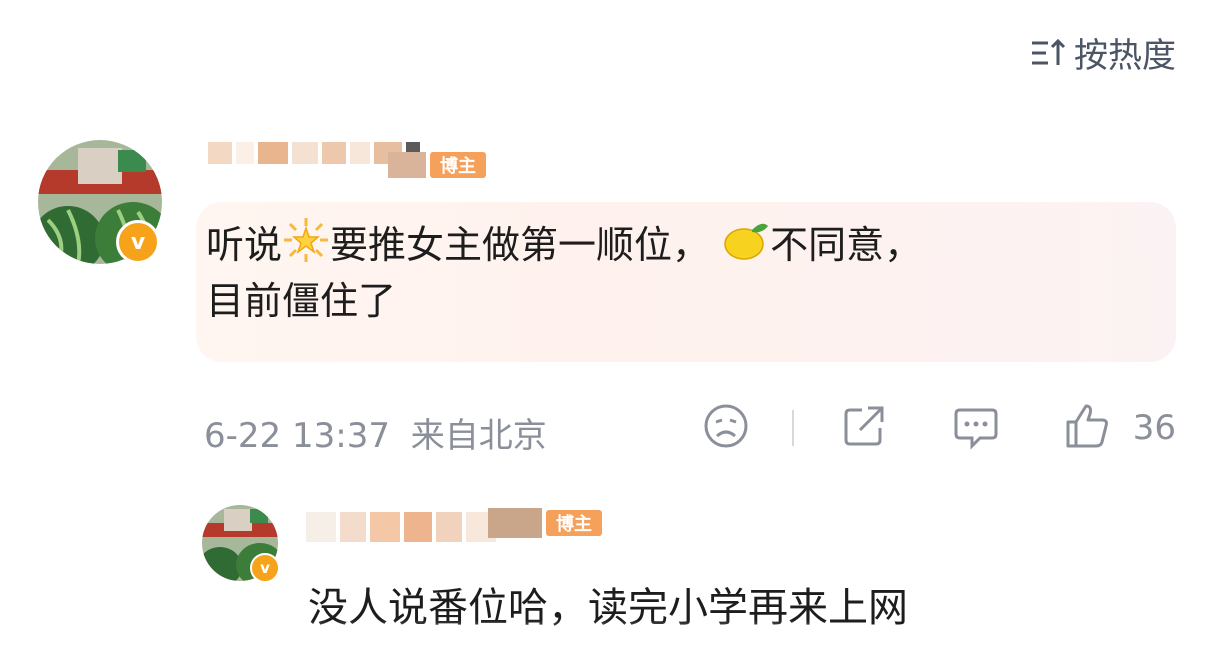 This screenshot has height=665, width=1216. Describe the element at coordinates (478, 436) in the screenshot. I see `comment-location: 来自北京` at that location.